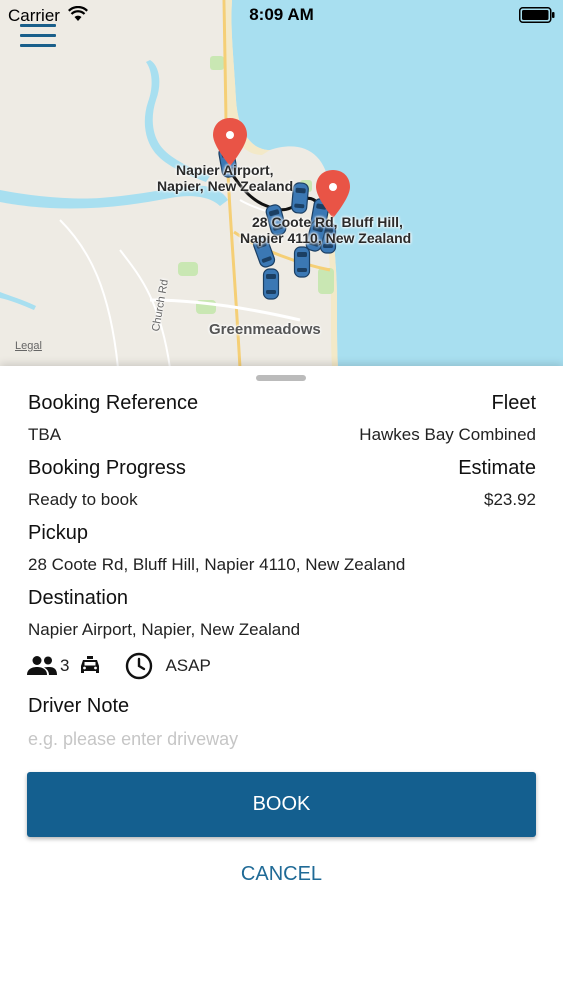 Image resolution: width=563 pixels, height=1000 pixels. Describe the element at coordinates (281, 804) in the screenshot. I see `book-button: BOOK` at that location.